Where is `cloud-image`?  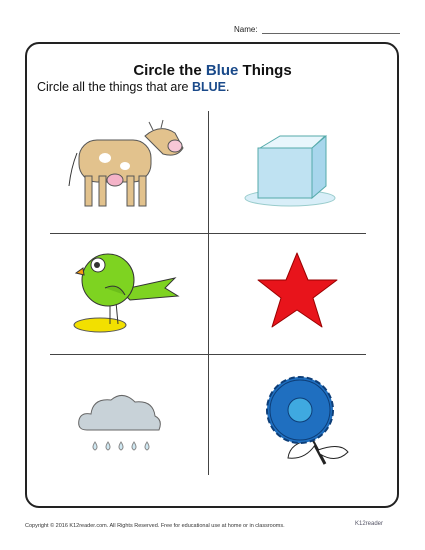 cloud-image is located at coordinates (120, 427).